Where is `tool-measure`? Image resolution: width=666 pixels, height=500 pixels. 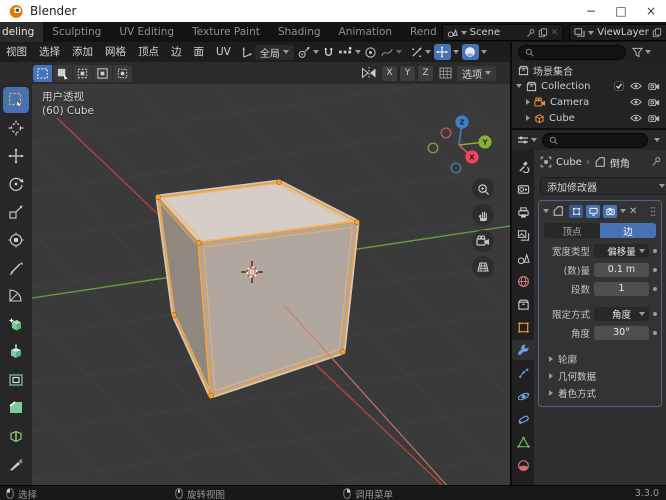 tool-measure is located at coordinates (16, 296).